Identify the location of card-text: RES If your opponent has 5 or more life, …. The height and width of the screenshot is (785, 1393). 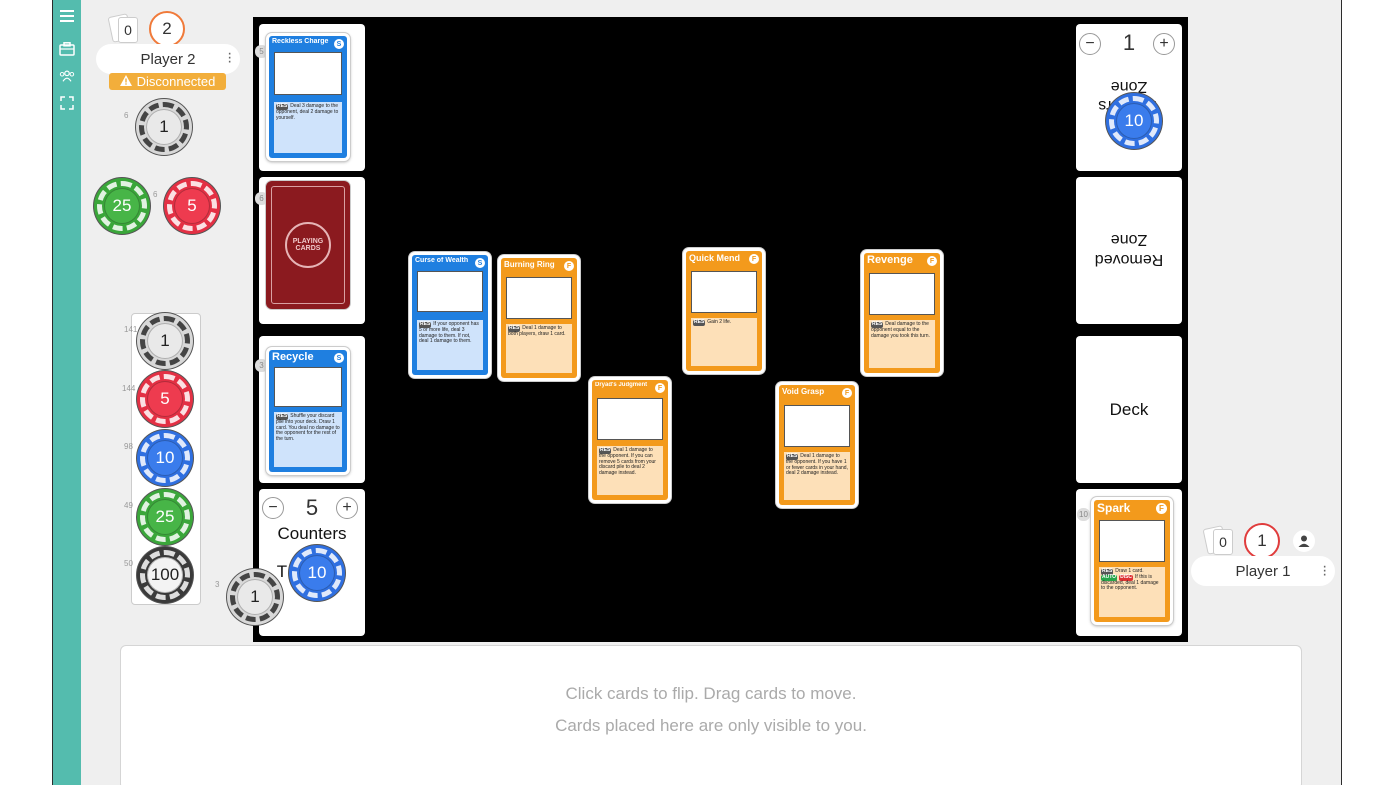
(450, 345).